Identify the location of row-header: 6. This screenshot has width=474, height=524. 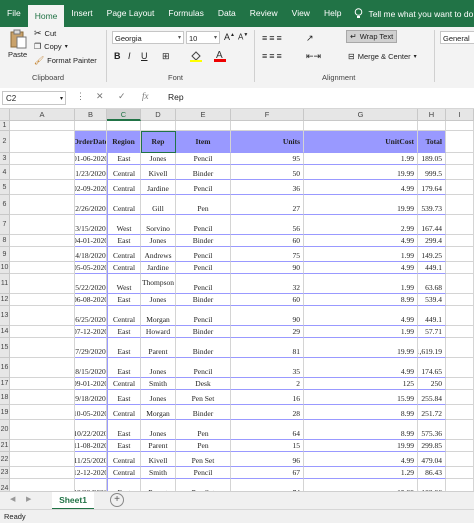
(5, 205).